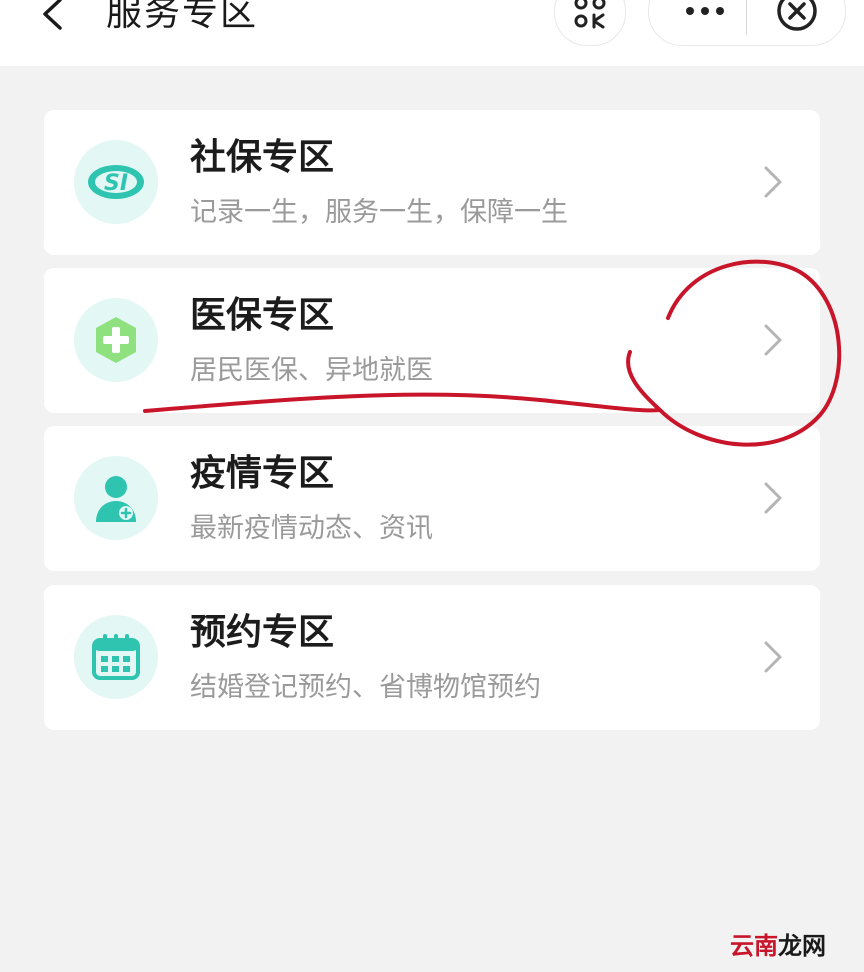 This screenshot has width=864, height=972. I want to click on card-subtitle: 居民医保、异地就医, so click(311, 370).